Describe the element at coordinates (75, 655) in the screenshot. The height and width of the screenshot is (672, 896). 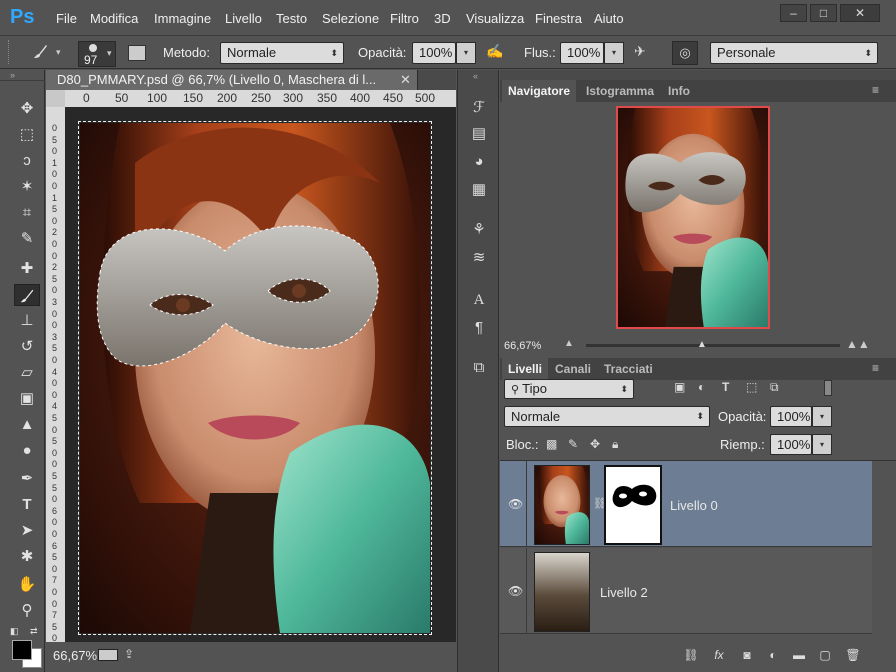
I see `zoom-status: 66,67%` at that location.